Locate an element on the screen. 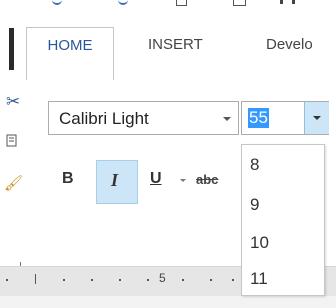 Image resolution: width=336 pixels, height=308 pixels. print-preview-icon is located at coordinates (239, 3).